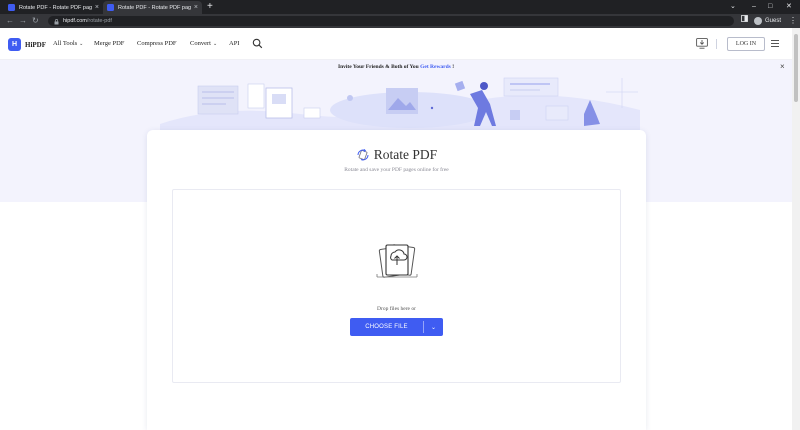 The image size is (800, 430). What do you see at coordinates (782, 66) in the screenshot?
I see `close-banner-icon: ×` at bounding box center [782, 66].